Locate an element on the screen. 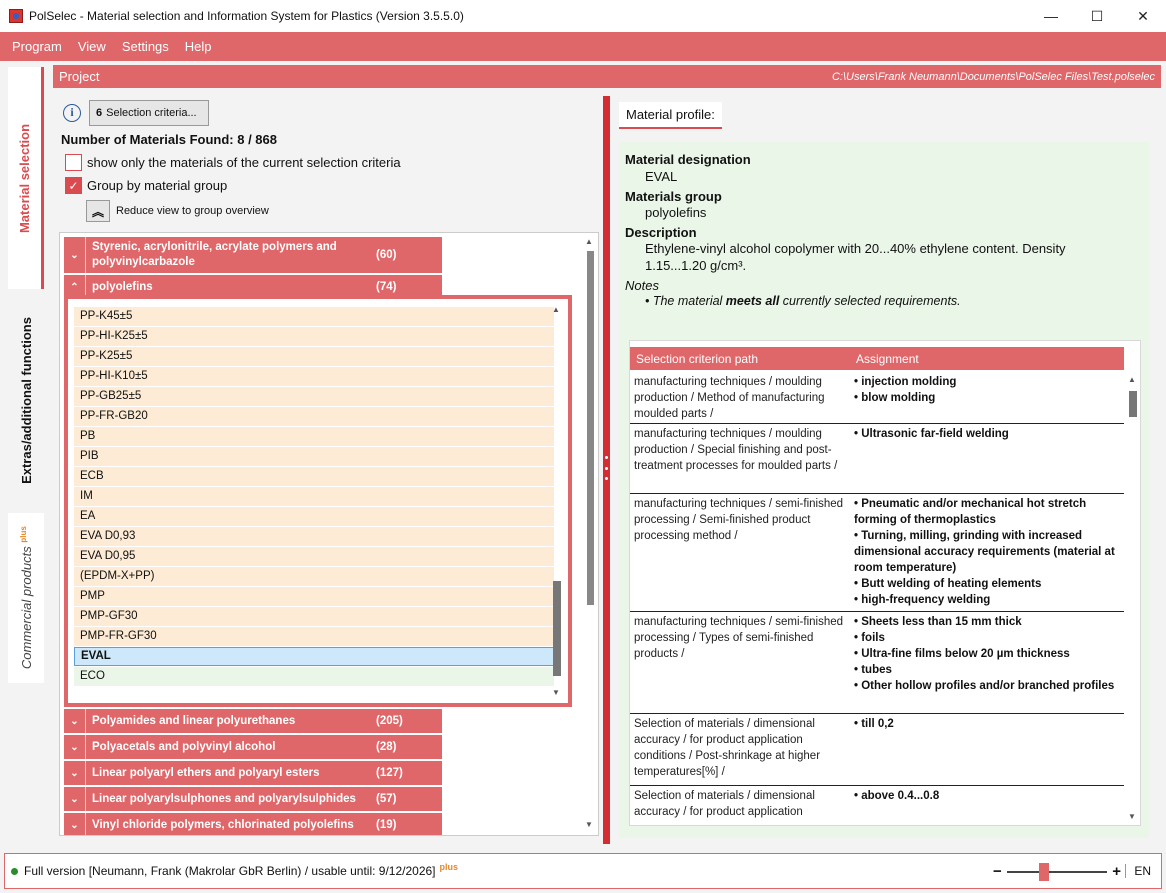 This screenshot has height=893, width=1166. tab-commercial-text: Commercial products is located at coordinates (26, 608).